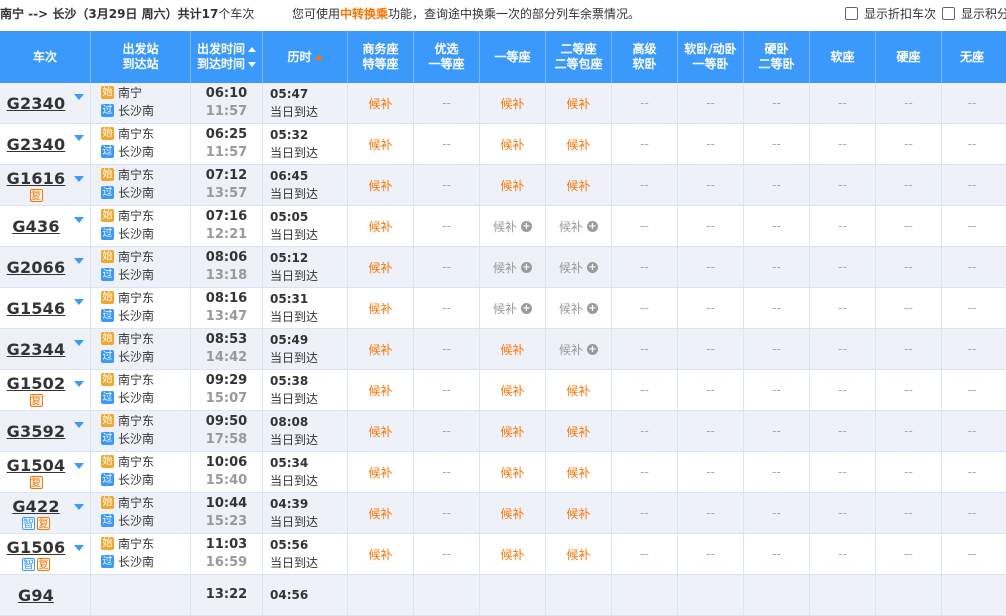 The height and width of the screenshot is (616, 1006). Describe the element at coordinates (909, 595) in the screenshot. I see `seat-hard-seat` at that location.